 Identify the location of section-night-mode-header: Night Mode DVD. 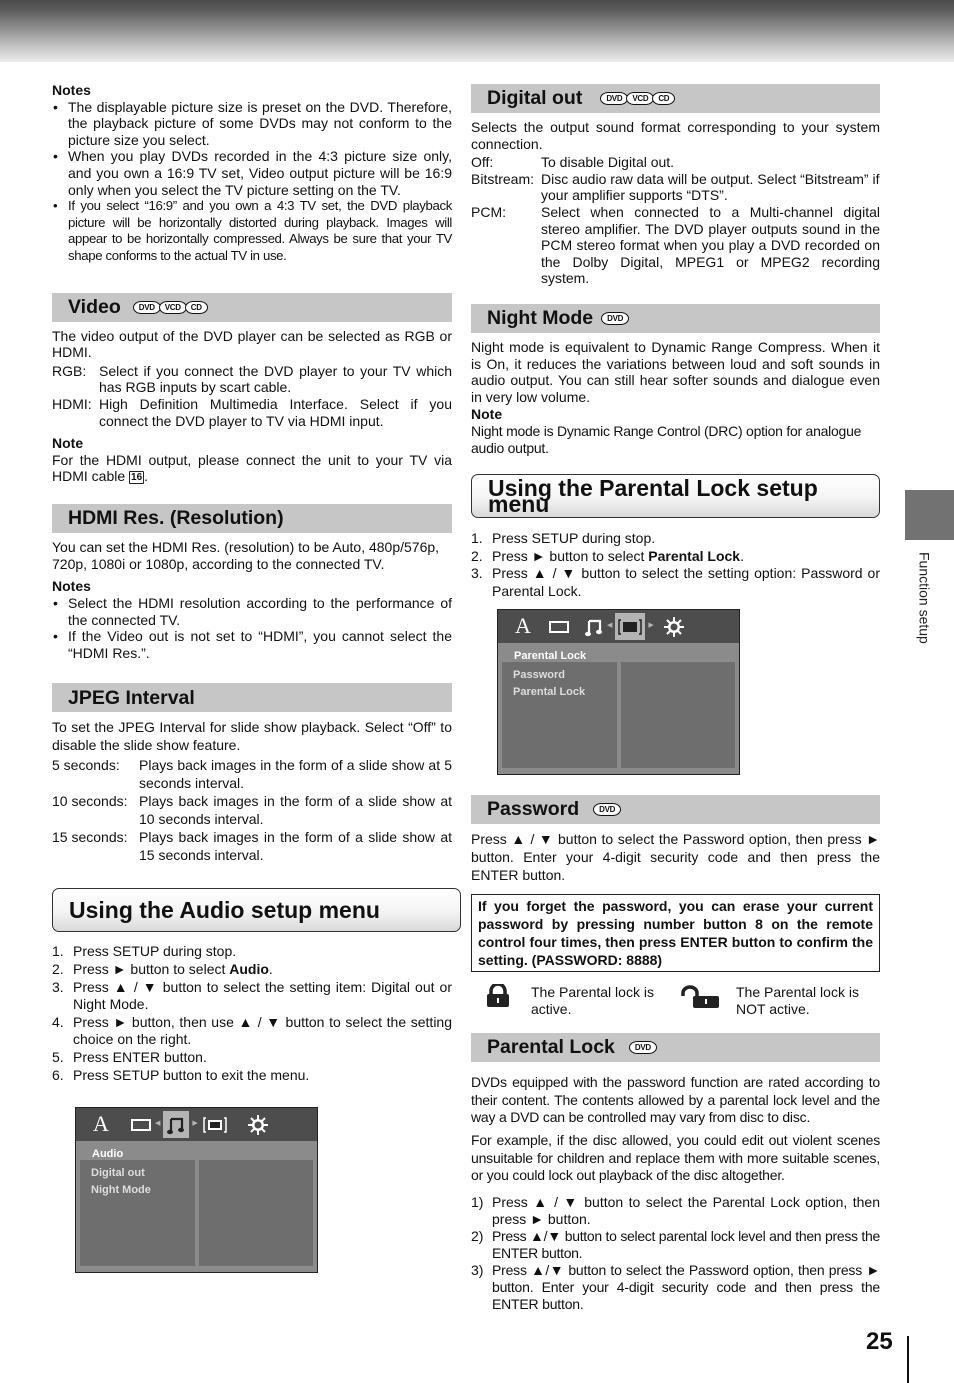
(675, 318).